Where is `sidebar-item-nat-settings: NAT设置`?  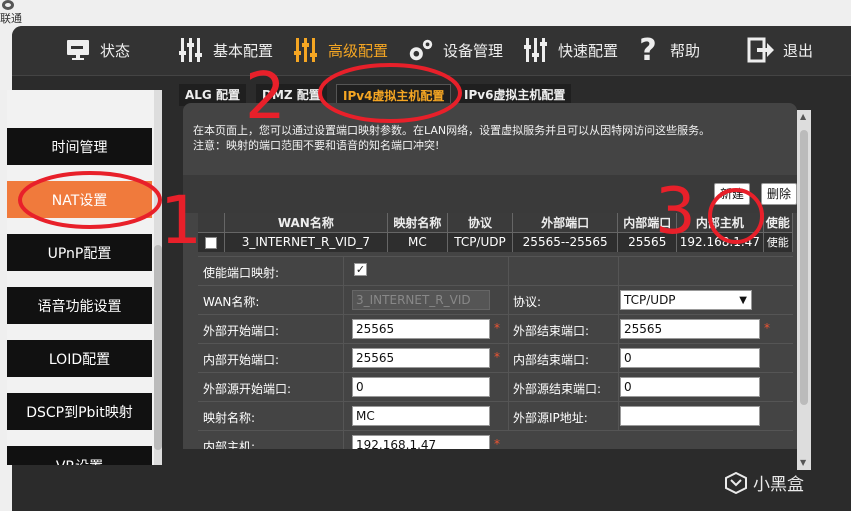 sidebar-item-nat-settings: NAT设置 is located at coordinates (79, 199).